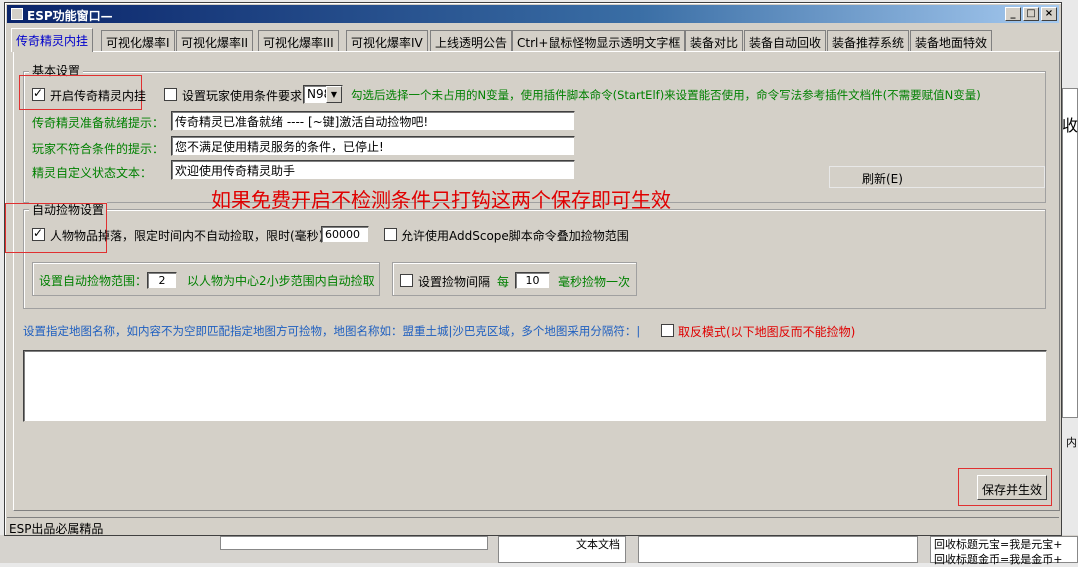 The height and width of the screenshot is (567, 1078). What do you see at coordinates (170, 94) in the screenshot?
I see `condition-checkbox` at bounding box center [170, 94].